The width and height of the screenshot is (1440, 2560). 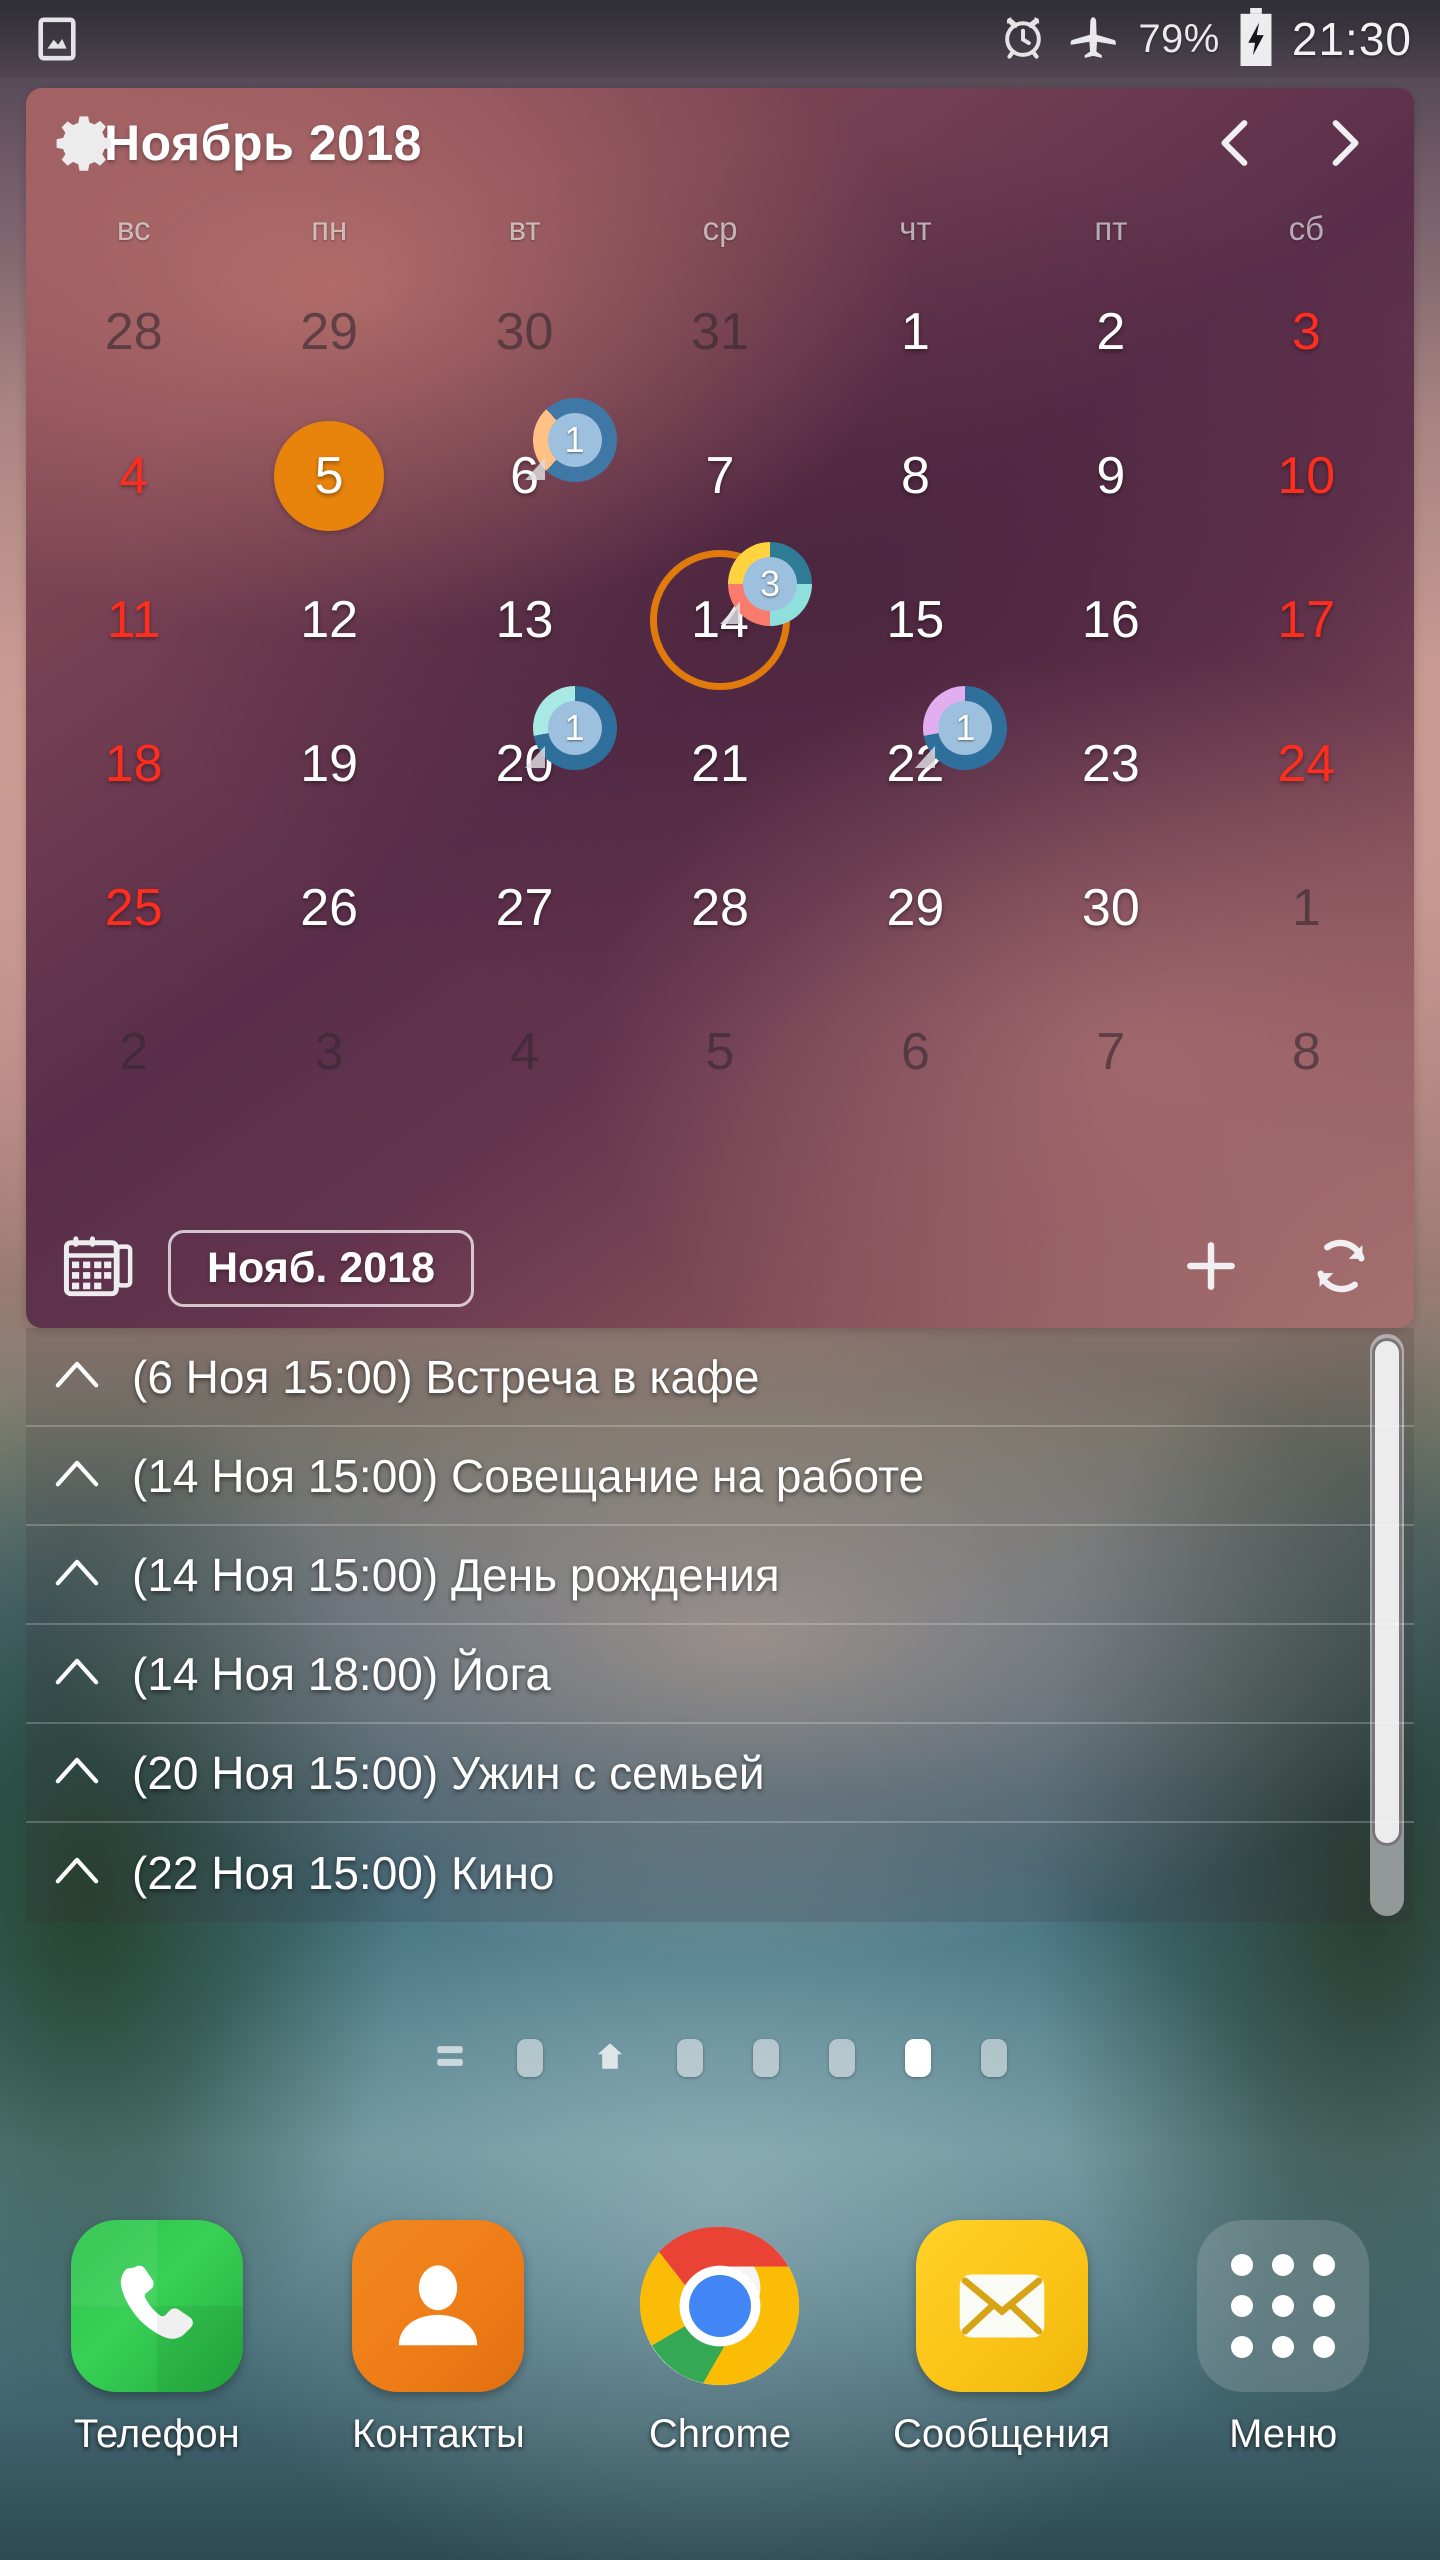 I want to click on calendar-day-cell: 24, so click(x=1306, y=764).